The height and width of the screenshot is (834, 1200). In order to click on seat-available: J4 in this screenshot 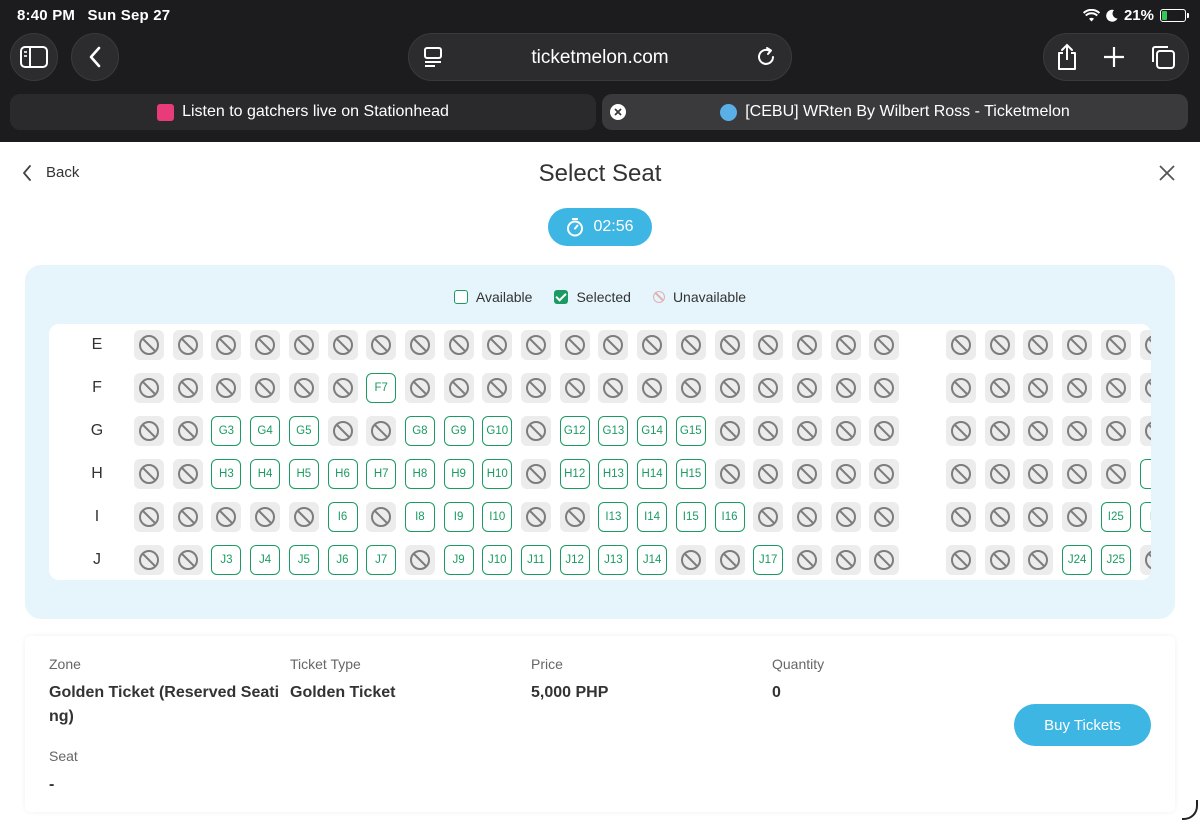, I will do `click(265, 560)`.